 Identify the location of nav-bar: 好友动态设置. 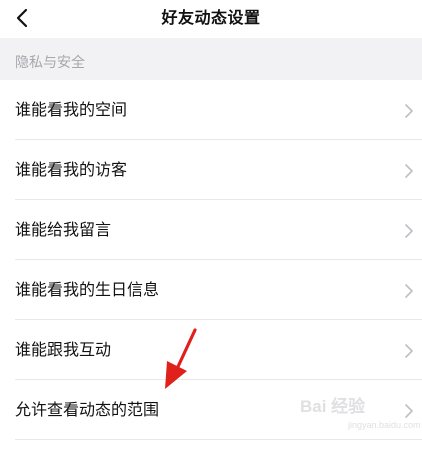
(211, 19).